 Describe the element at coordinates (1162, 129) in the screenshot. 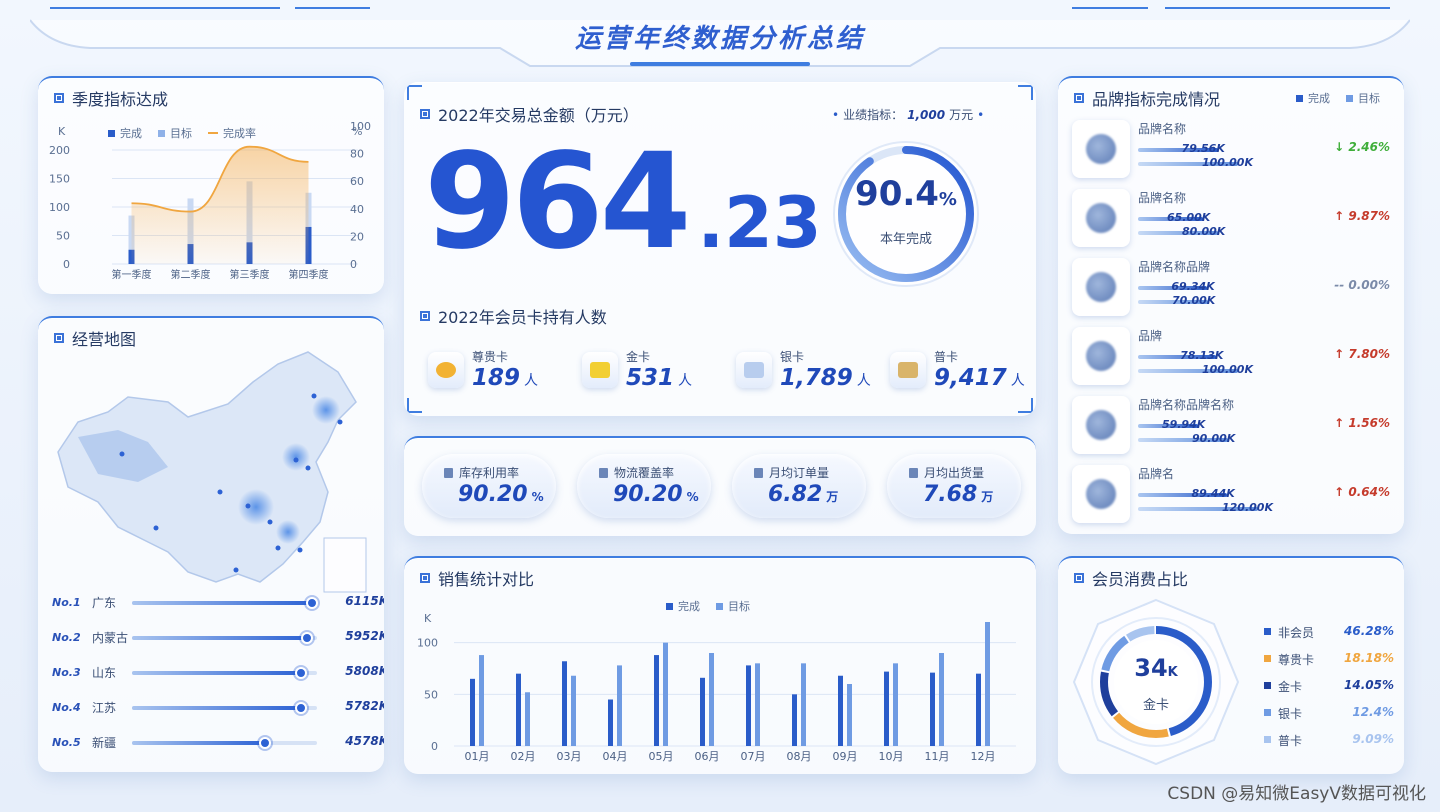

I see `brand-name: 品牌名称` at that location.